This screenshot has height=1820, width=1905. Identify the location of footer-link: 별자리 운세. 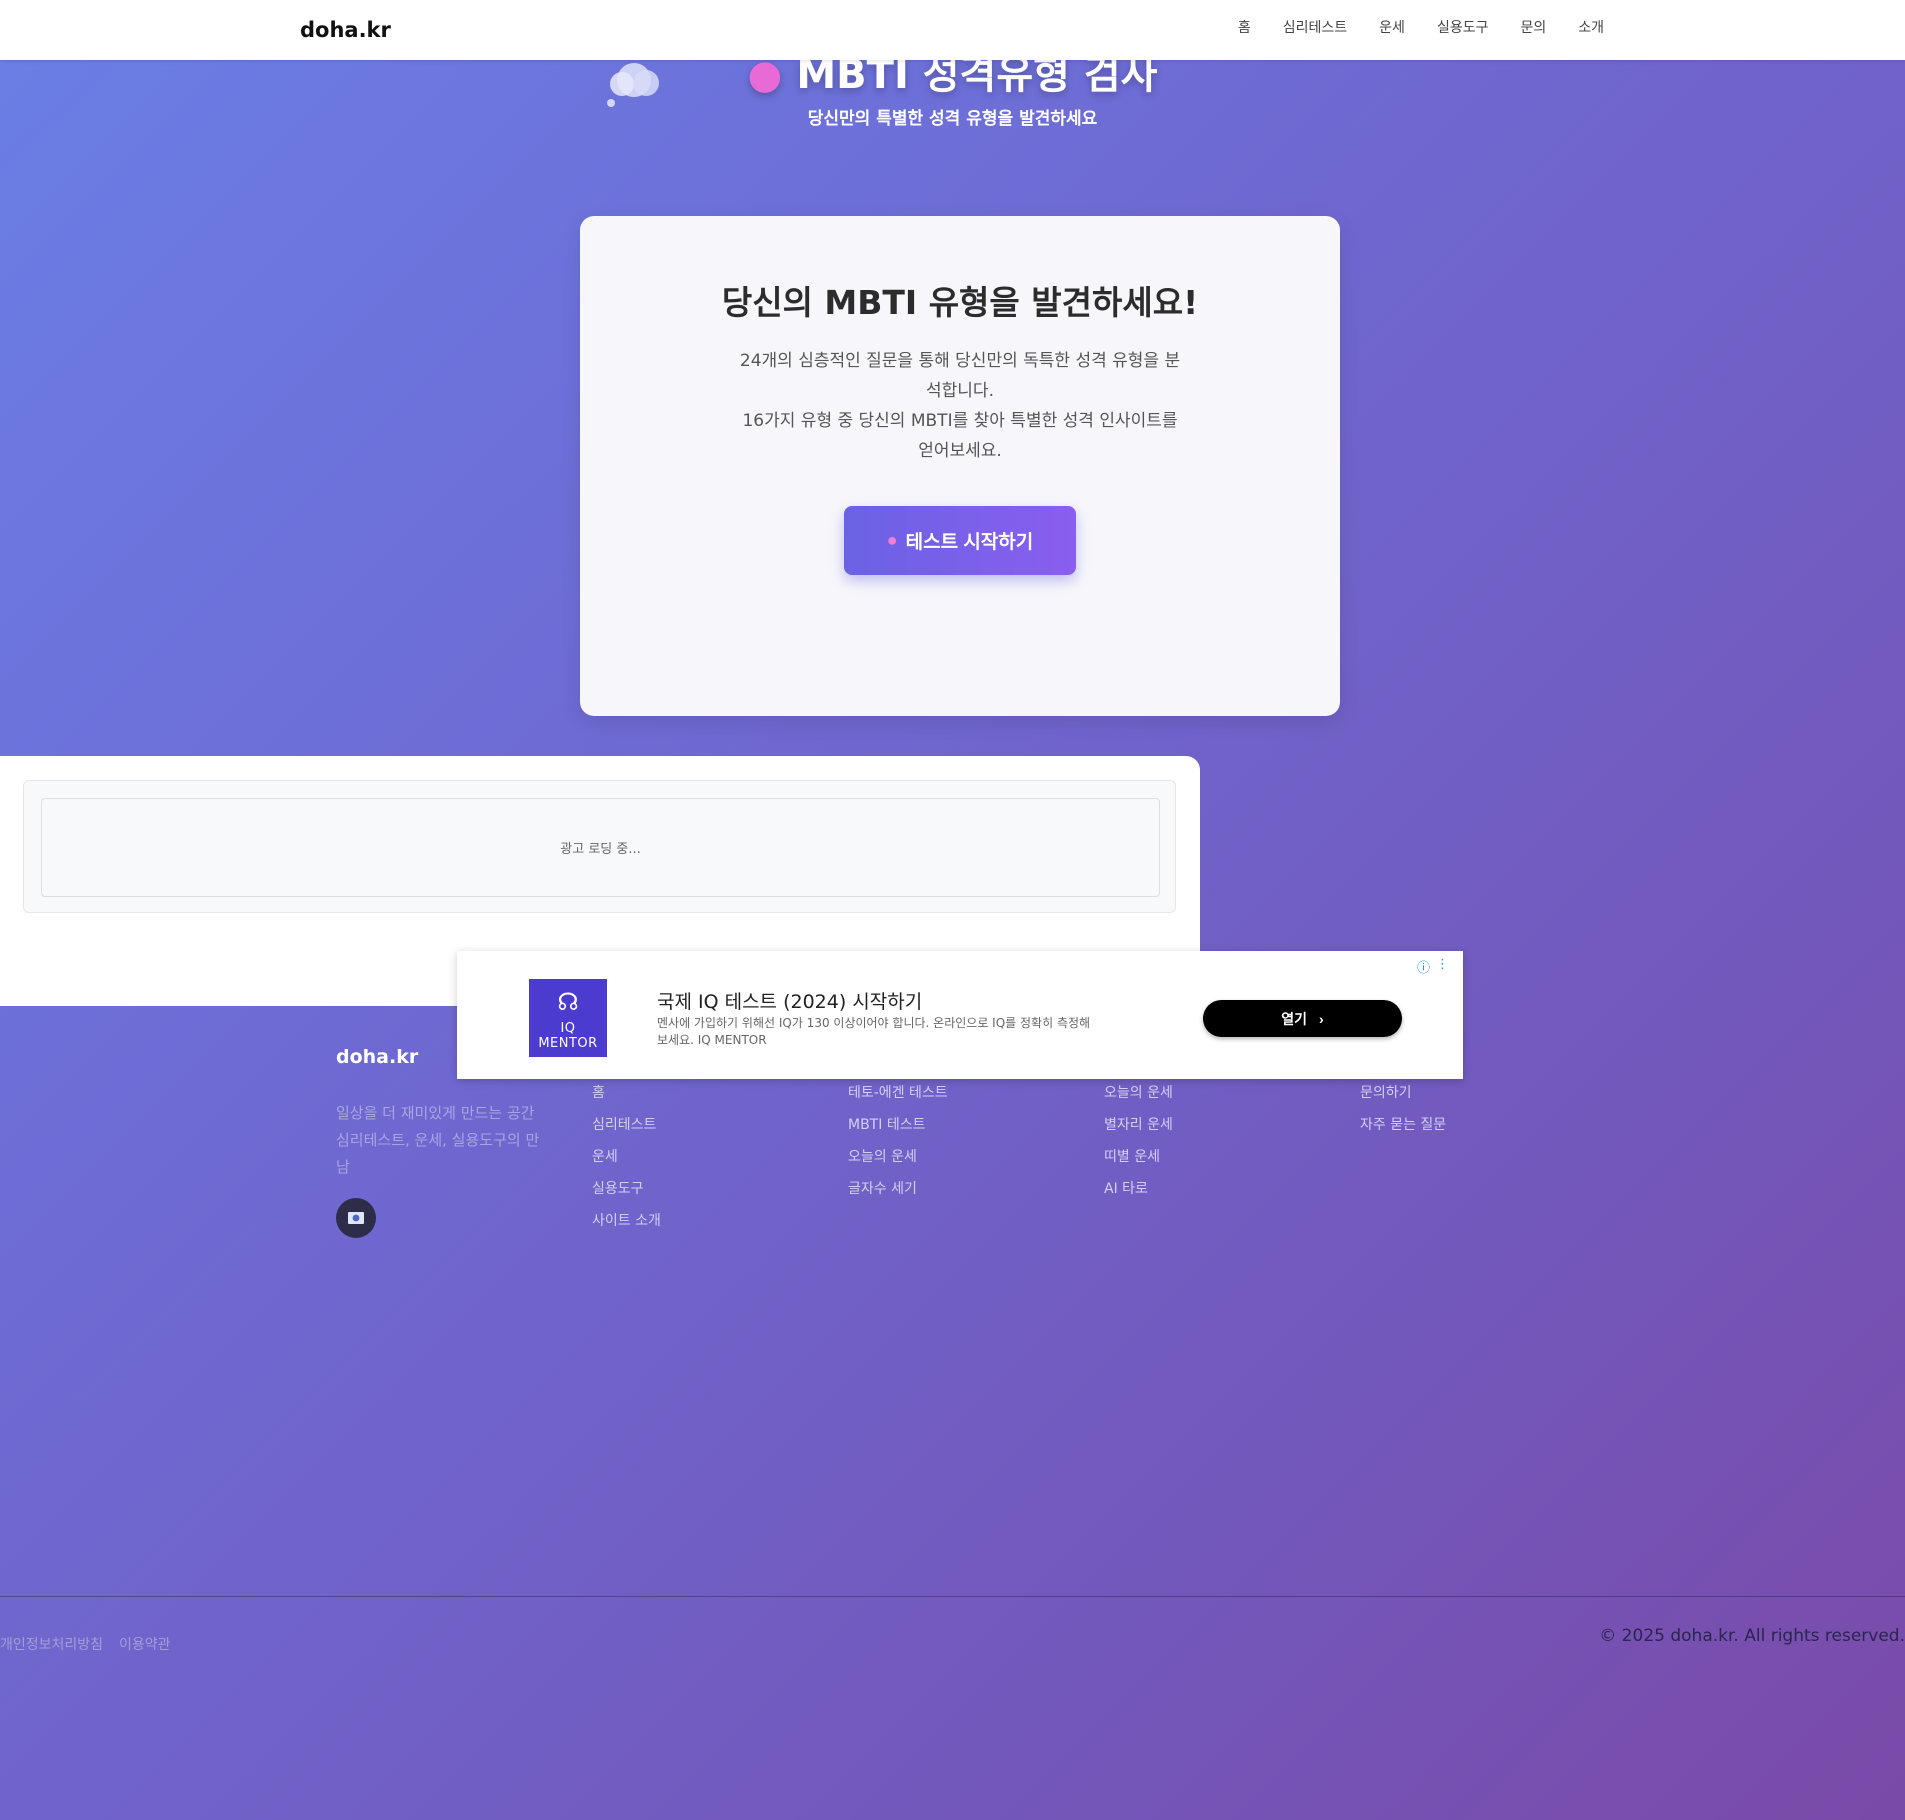
(1138, 1125).